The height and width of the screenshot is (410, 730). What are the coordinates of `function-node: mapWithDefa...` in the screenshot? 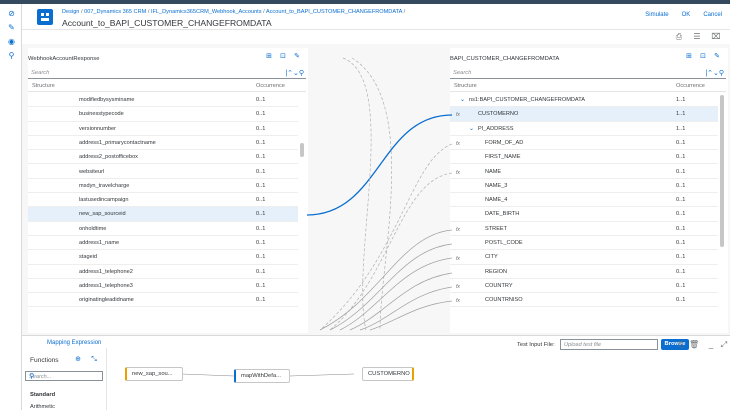 It's located at (262, 376).